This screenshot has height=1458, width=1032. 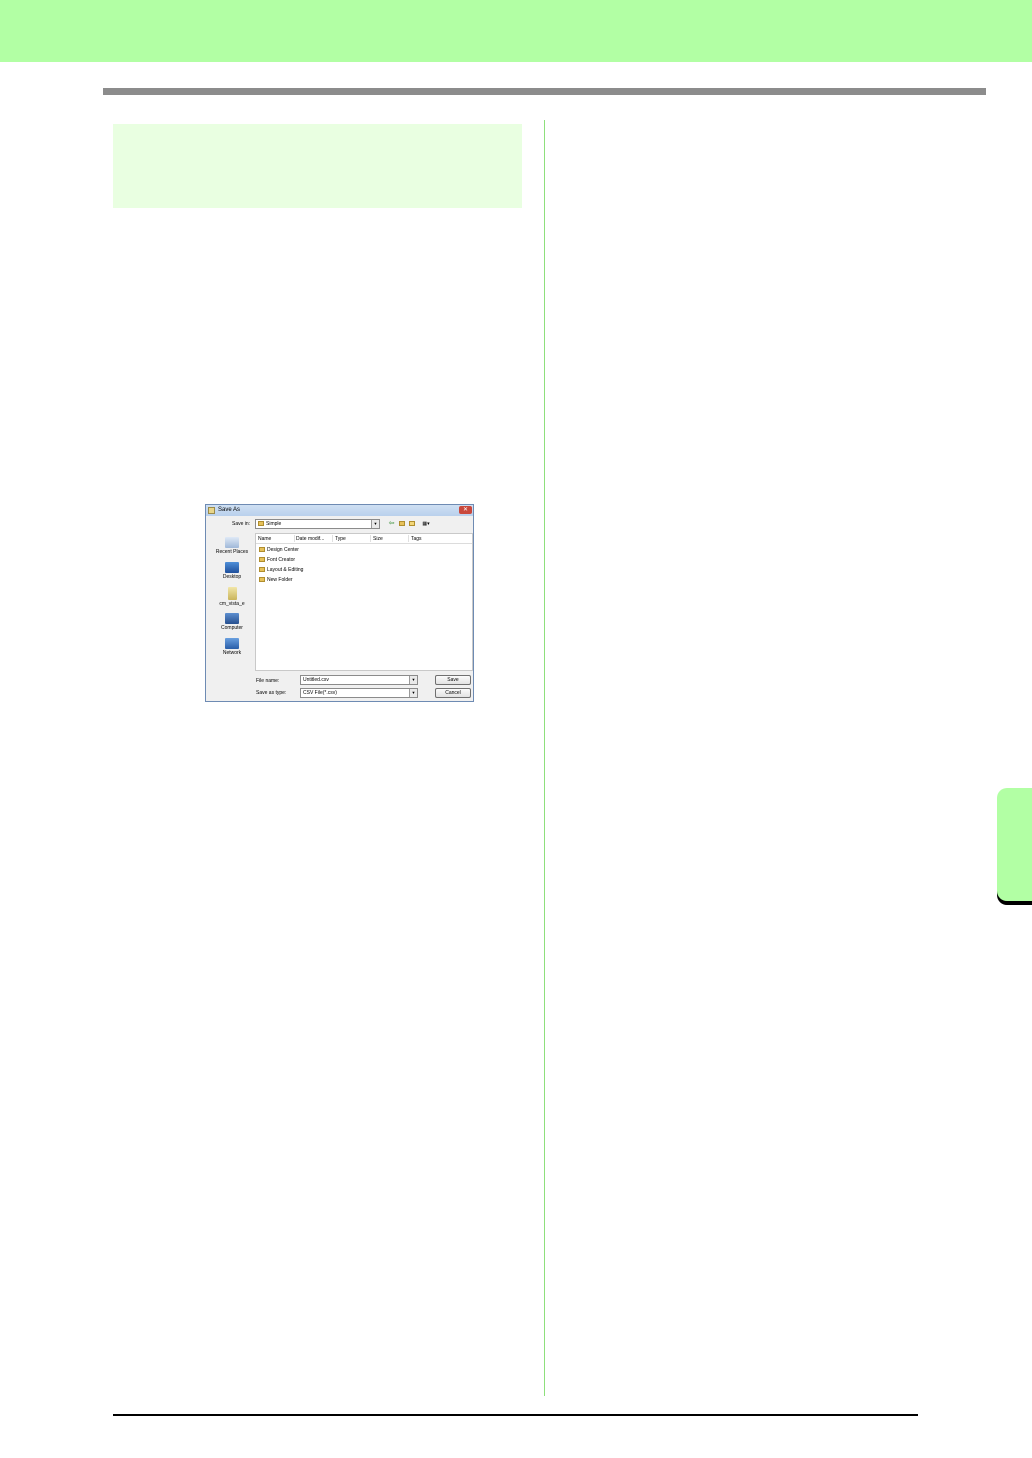 What do you see at coordinates (232, 552) in the screenshot?
I see `place-label: Recent Places` at bounding box center [232, 552].